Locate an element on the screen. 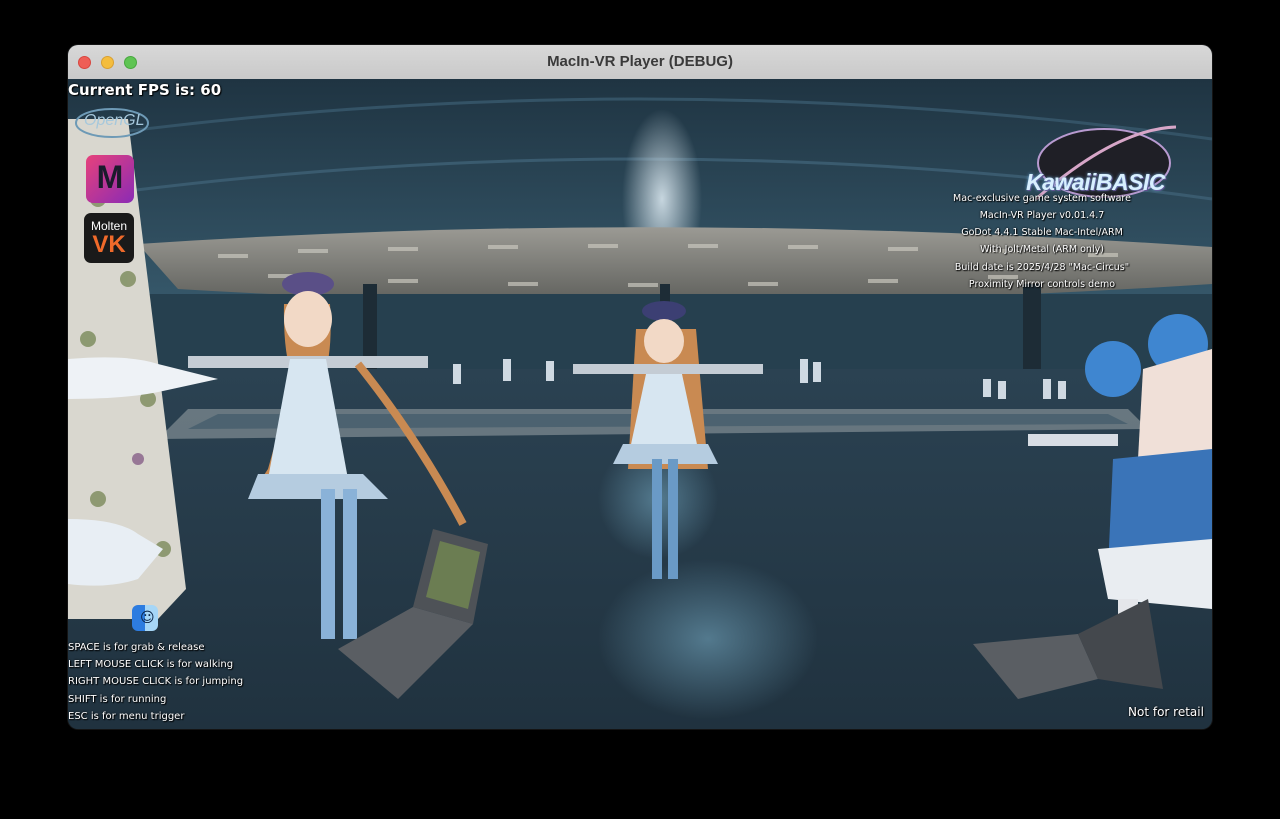 This screenshot has width=1280, height=819. info-line-3: GoDot 4.4.1 Stable Mac-Intel/ARM is located at coordinates (1042, 232).